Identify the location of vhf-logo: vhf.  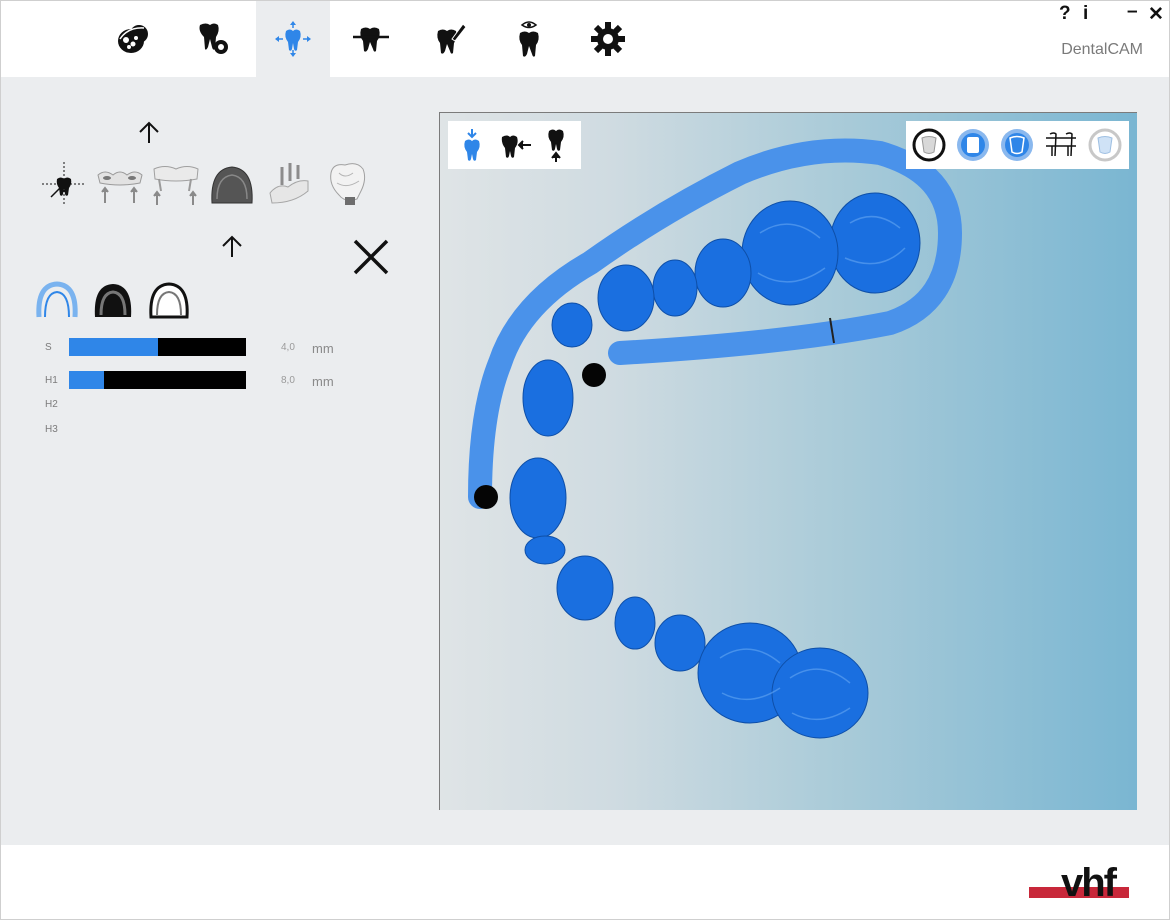
(1079, 883).